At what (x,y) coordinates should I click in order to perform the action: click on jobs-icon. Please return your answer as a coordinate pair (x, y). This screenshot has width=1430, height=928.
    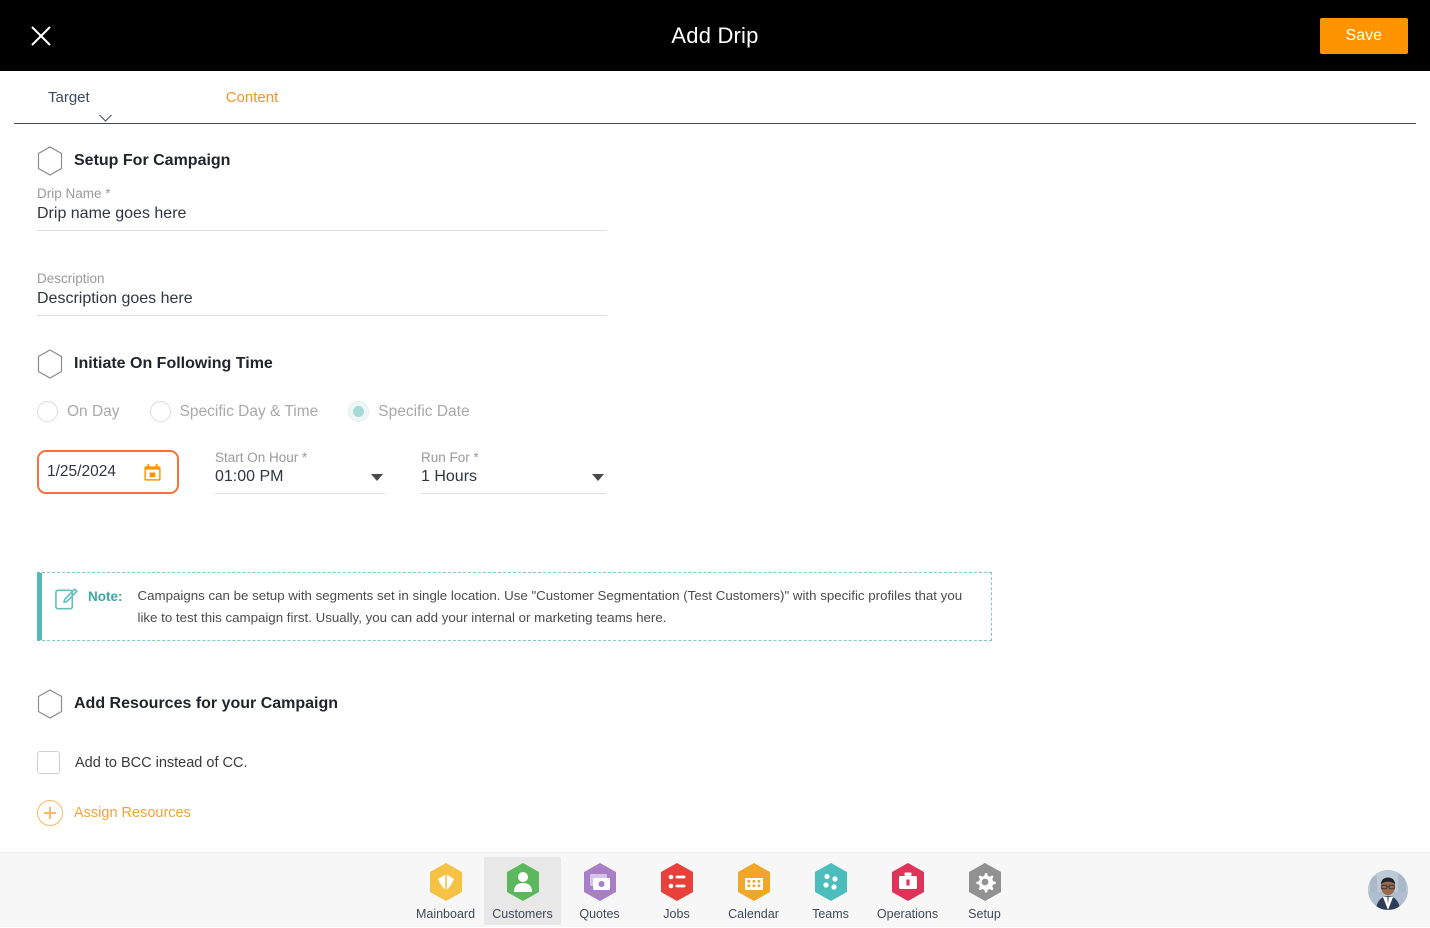
    Looking at the image, I should click on (677, 882).